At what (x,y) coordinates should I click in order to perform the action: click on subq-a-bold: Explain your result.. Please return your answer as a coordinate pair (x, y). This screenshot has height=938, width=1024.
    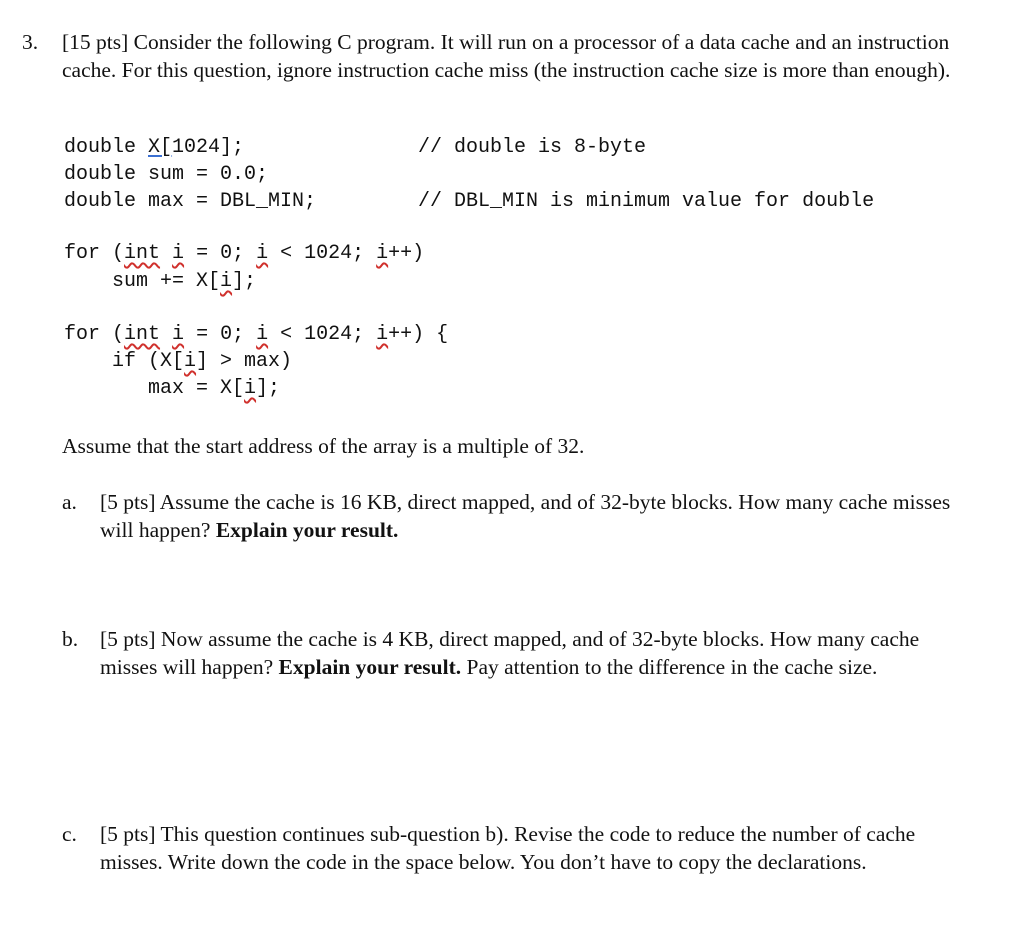
    Looking at the image, I should click on (307, 530).